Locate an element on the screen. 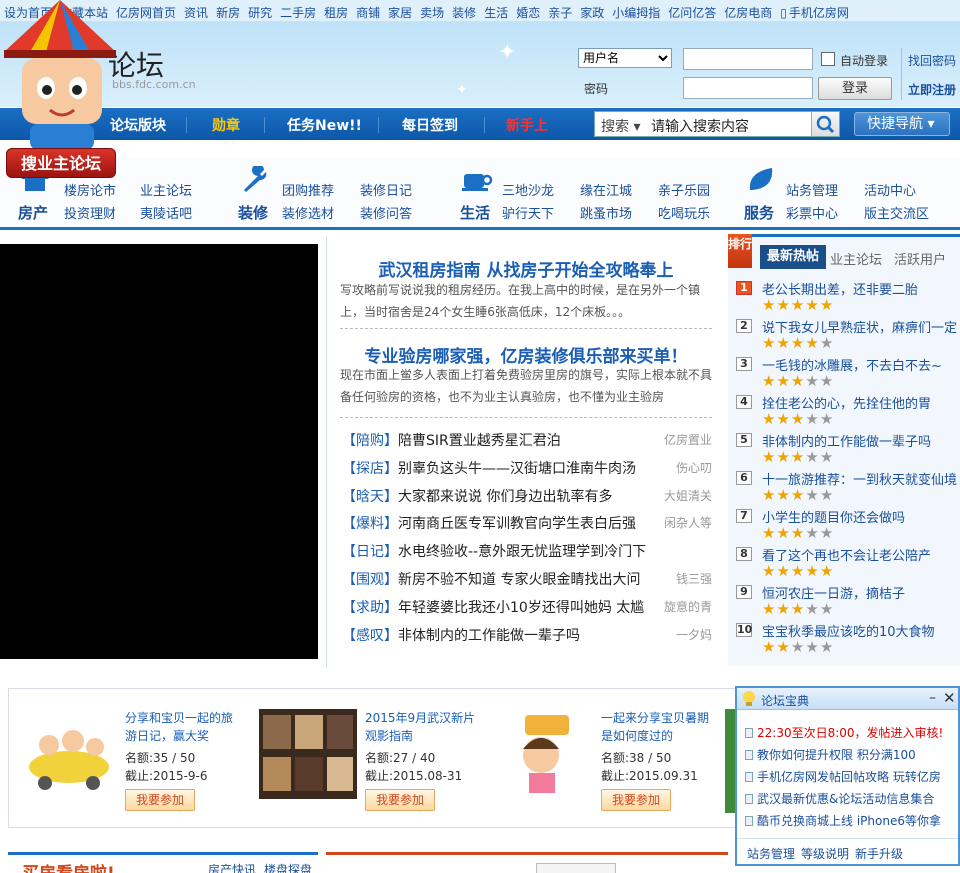  category-link: 缘在江城 is located at coordinates (606, 189).